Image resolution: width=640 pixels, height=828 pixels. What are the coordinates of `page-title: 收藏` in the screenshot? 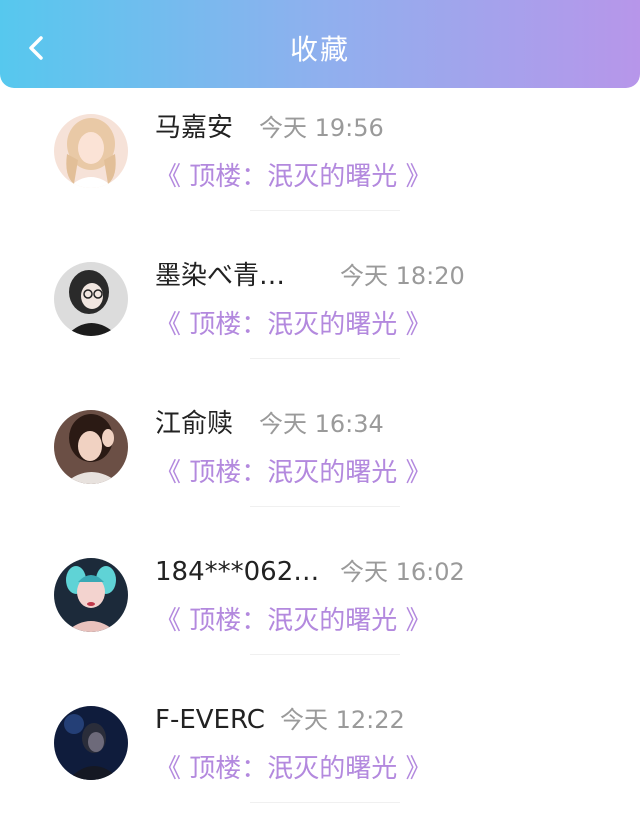 It's located at (319, 49).